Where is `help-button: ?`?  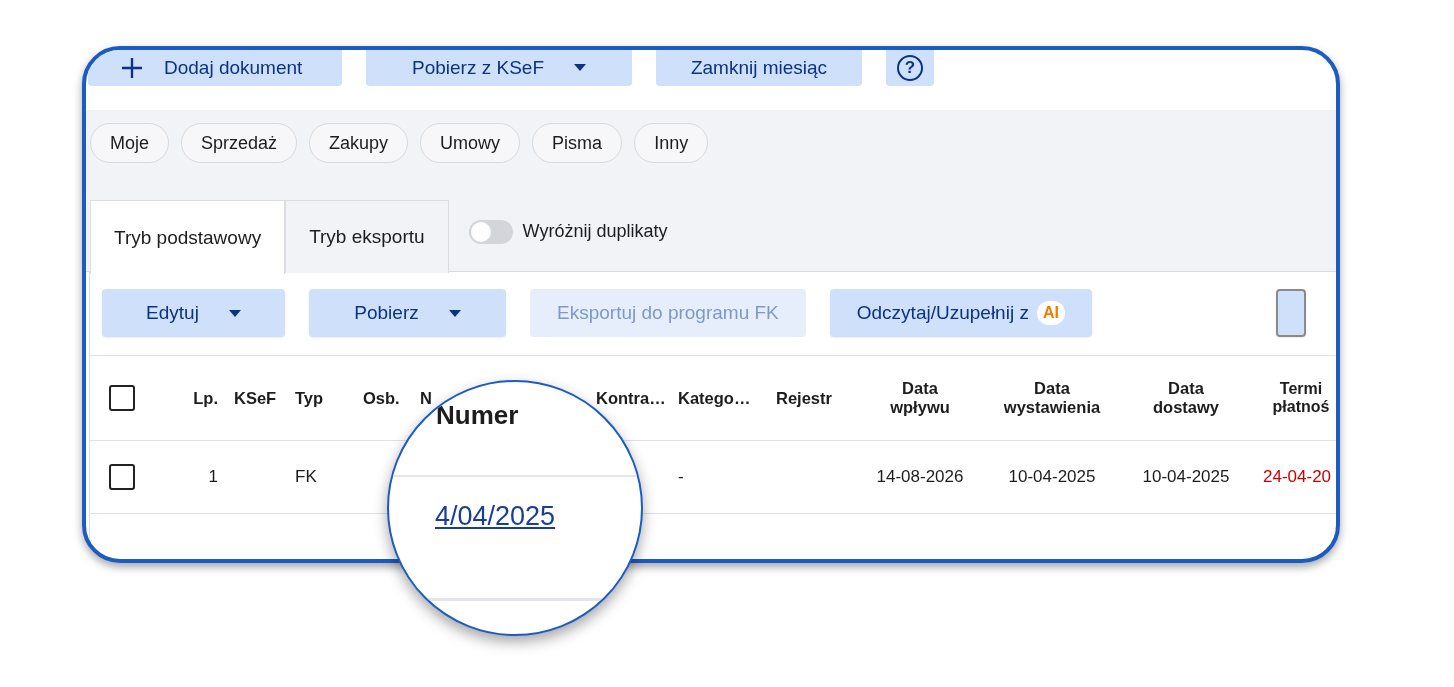
help-button: ? is located at coordinates (910, 68).